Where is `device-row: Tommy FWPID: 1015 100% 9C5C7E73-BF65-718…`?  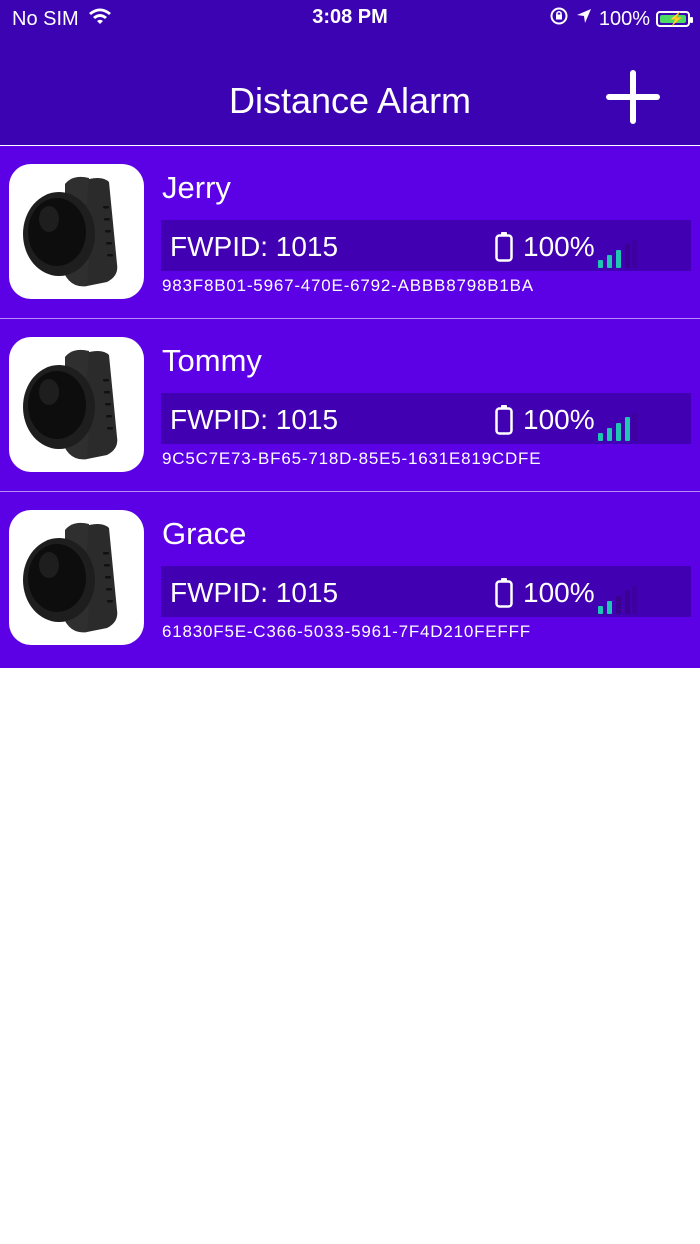
device-row: Tommy FWPID: 1015 100% 9C5C7E73-BF65-718… is located at coordinates (350, 405).